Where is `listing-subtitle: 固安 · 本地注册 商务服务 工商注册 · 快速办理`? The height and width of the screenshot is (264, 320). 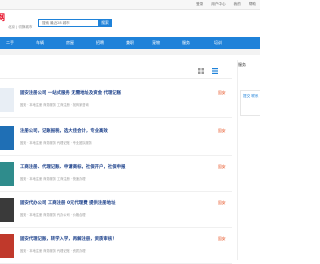 listing-subtitle: 固安 · 本地注册 商务服务 工商注册 · 快速办理 is located at coordinates (53, 179).